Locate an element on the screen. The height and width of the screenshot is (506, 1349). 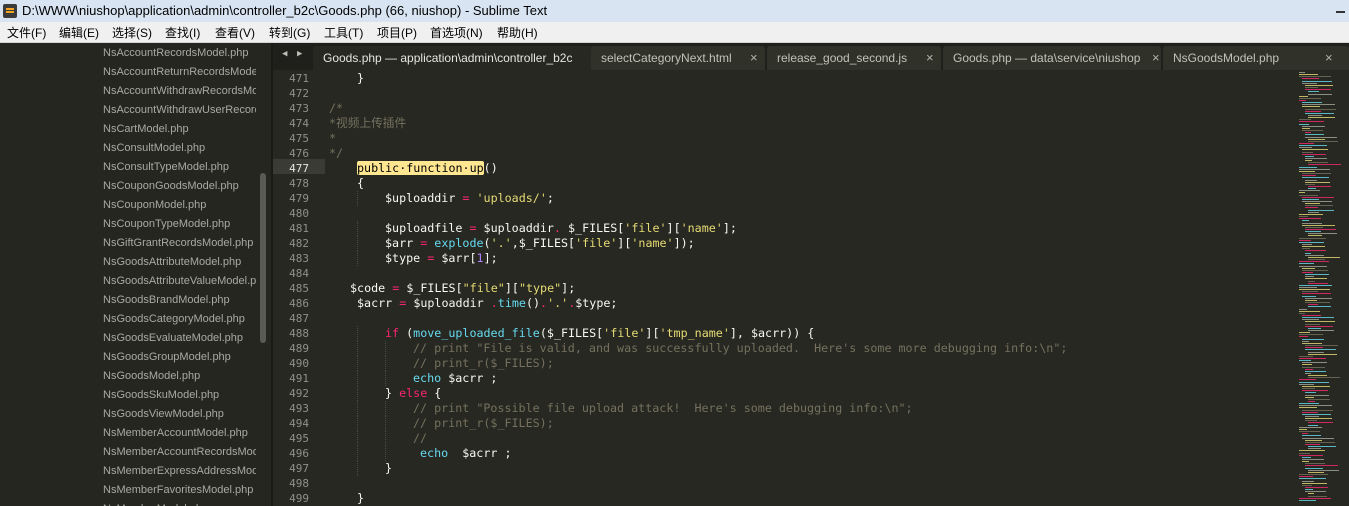
sidebar-file-item: NsMemberFavoritesModel.php is located at coordinates (179, 490).